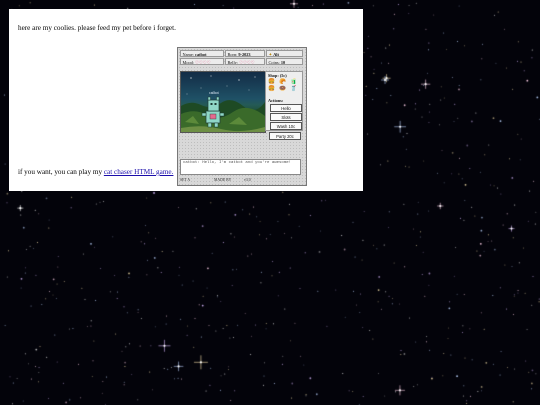 This screenshot has height=405, width=540. Describe the element at coordinates (282, 82) in the screenshot. I see `food-croissant-icon: 🥐` at that location.